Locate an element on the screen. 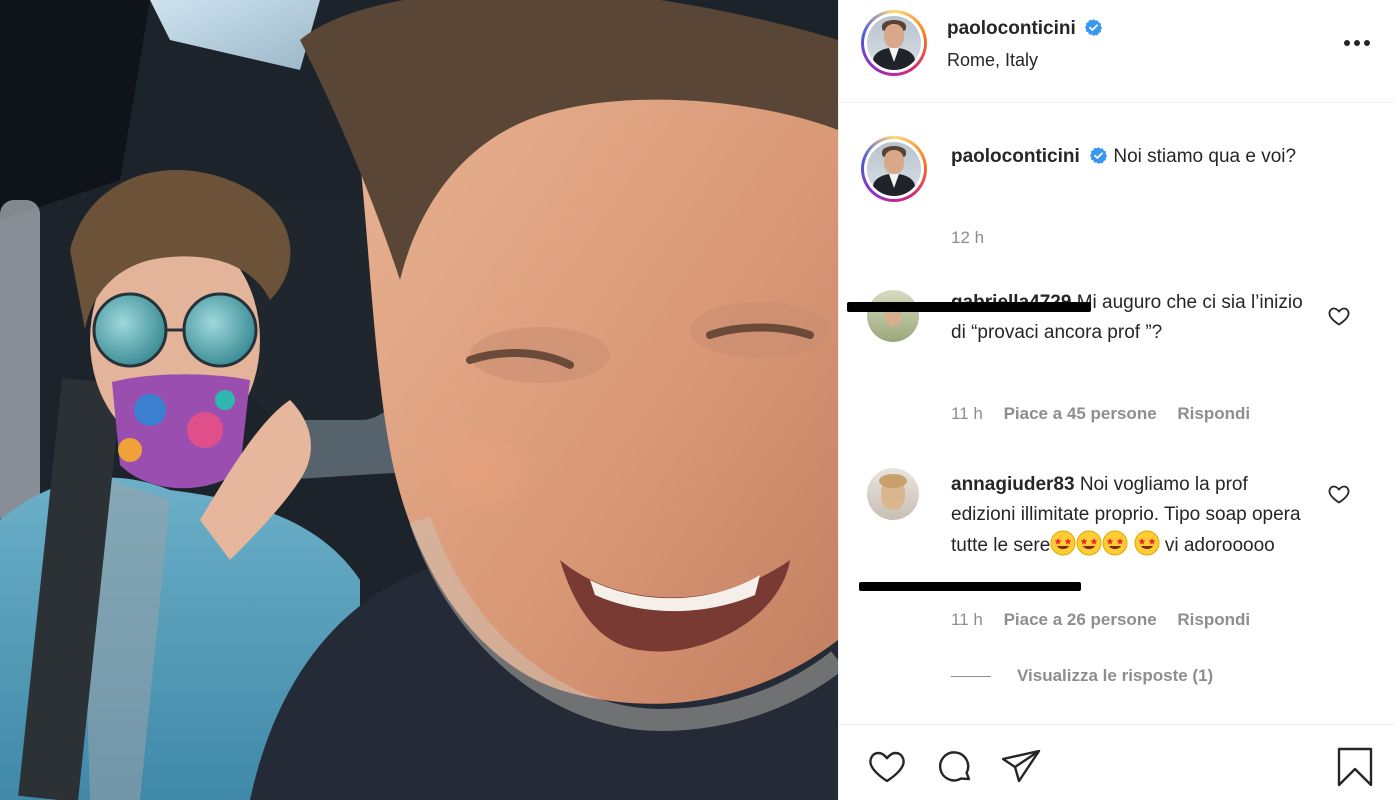 The image size is (1394, 800). author-username: paoloconticini is located at coordinates (1011, 28).